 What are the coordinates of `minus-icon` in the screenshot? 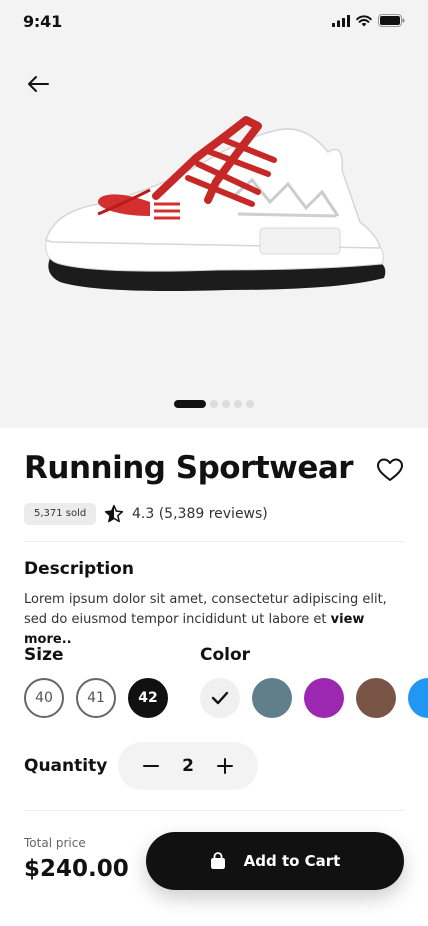 It's located at (151, 766).